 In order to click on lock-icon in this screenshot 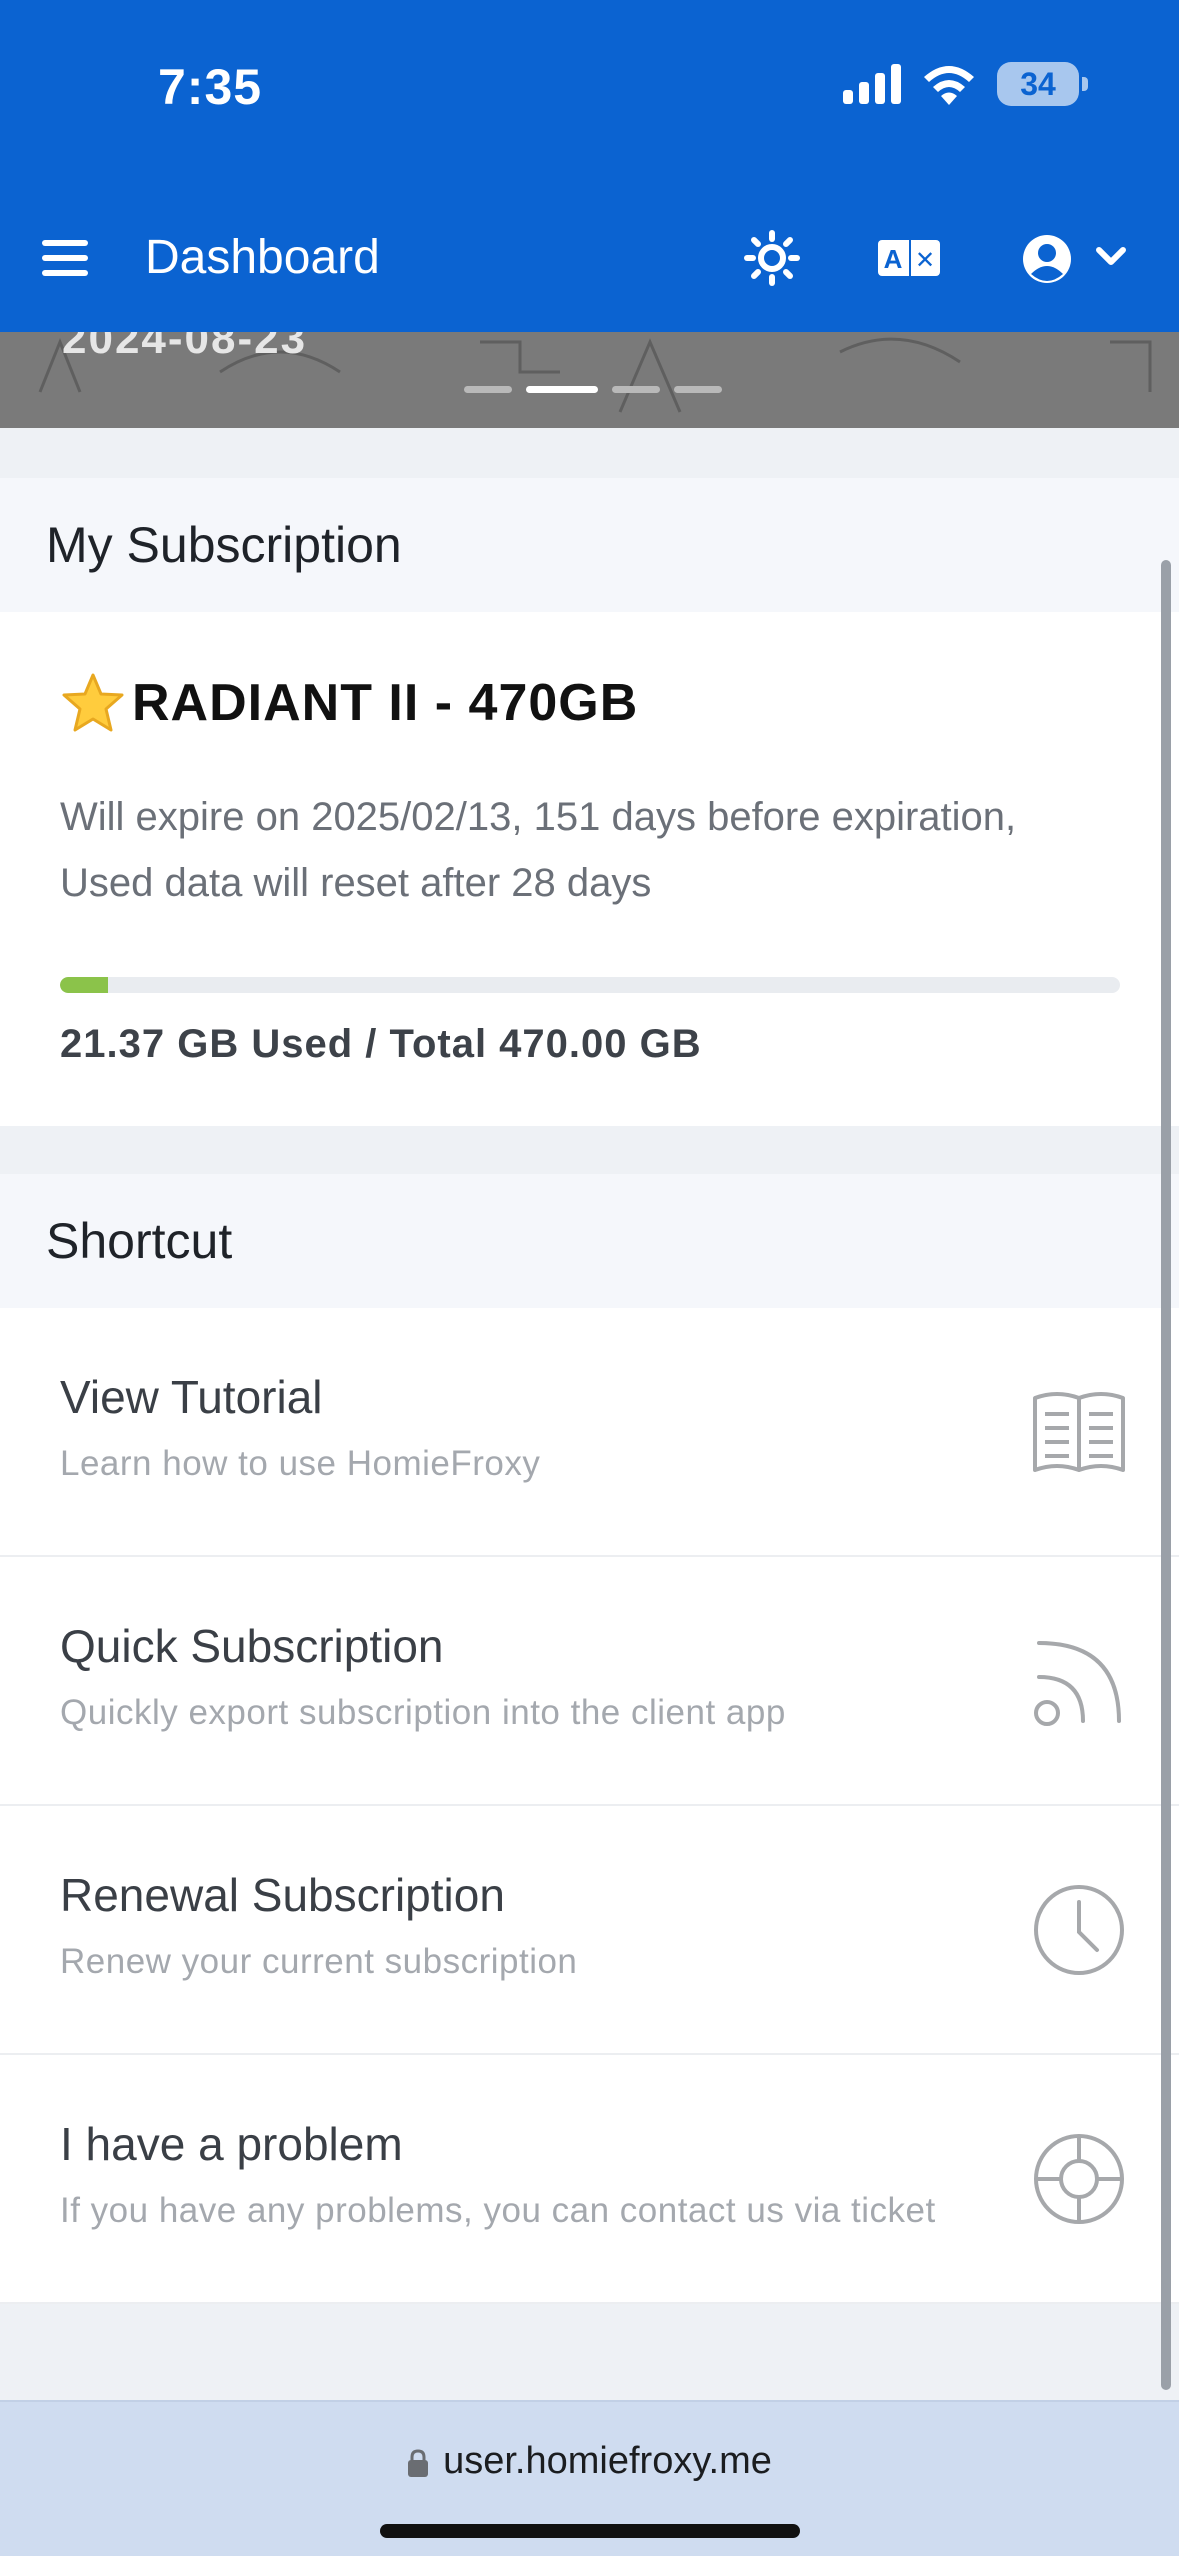, I will do `click(418, 2463)`.